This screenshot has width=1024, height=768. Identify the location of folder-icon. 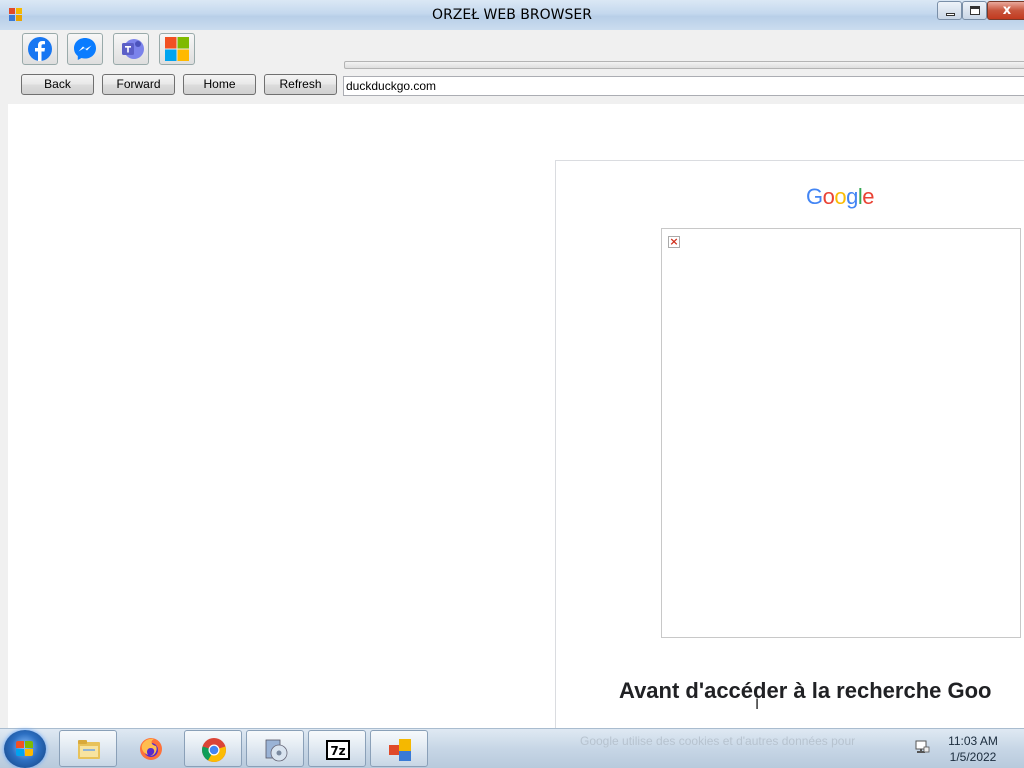
(89, 749).